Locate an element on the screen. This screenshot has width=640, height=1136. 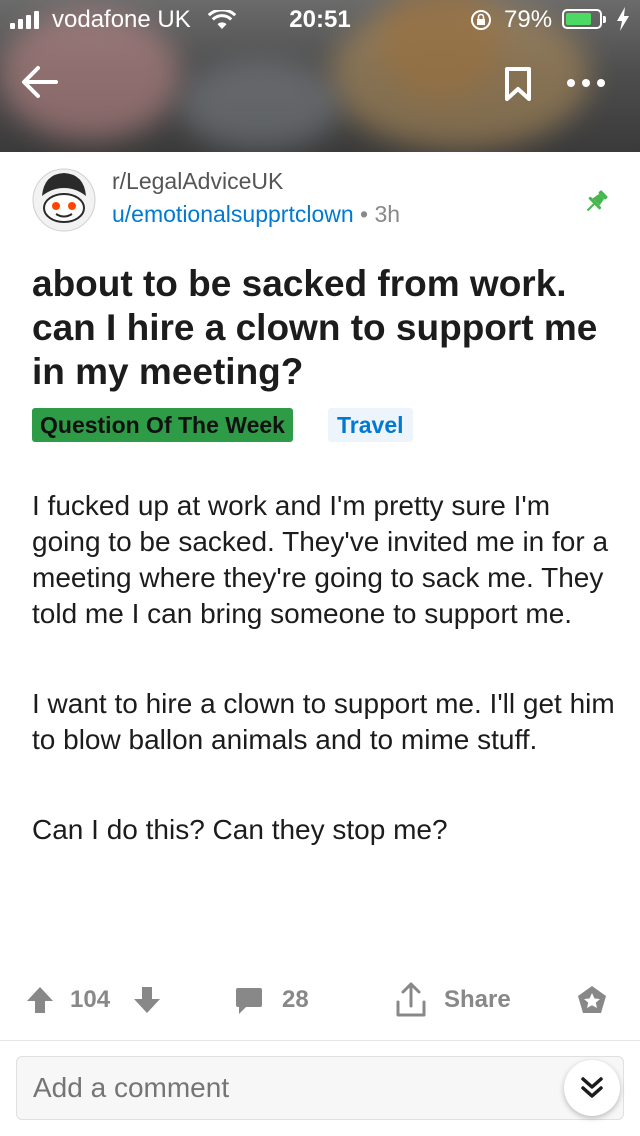
rotation-lock-icon is located at coordinates (481, 20).